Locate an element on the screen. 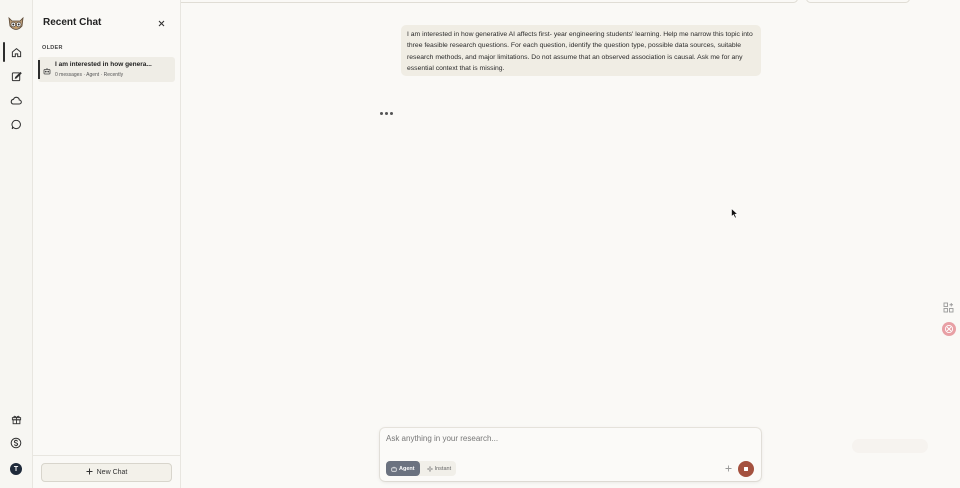  close-icon is located at coordinates (161, 21).